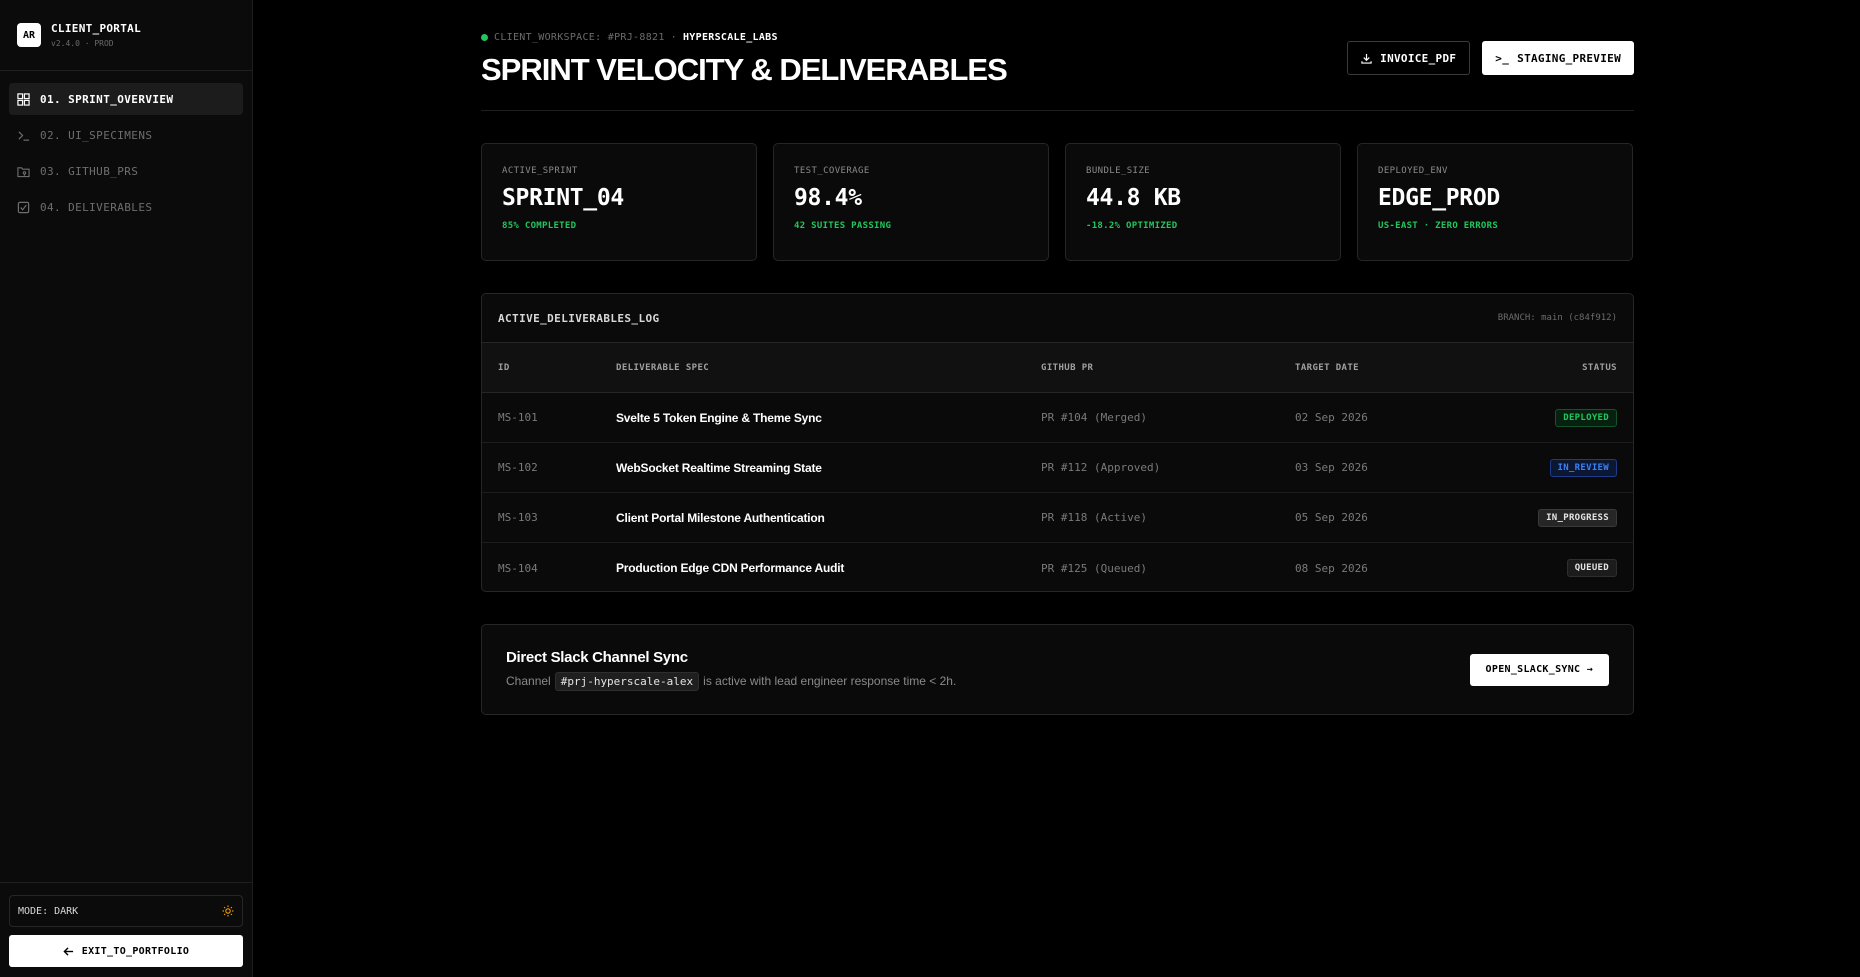 The height and width of the screenshot is (977, 1860). I want to click on status-badge: DEPLOYED, so click(1586, 417).